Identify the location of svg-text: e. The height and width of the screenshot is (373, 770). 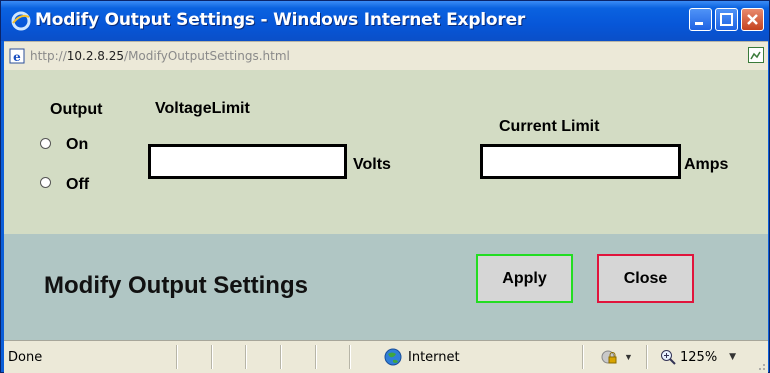
(17, 57).